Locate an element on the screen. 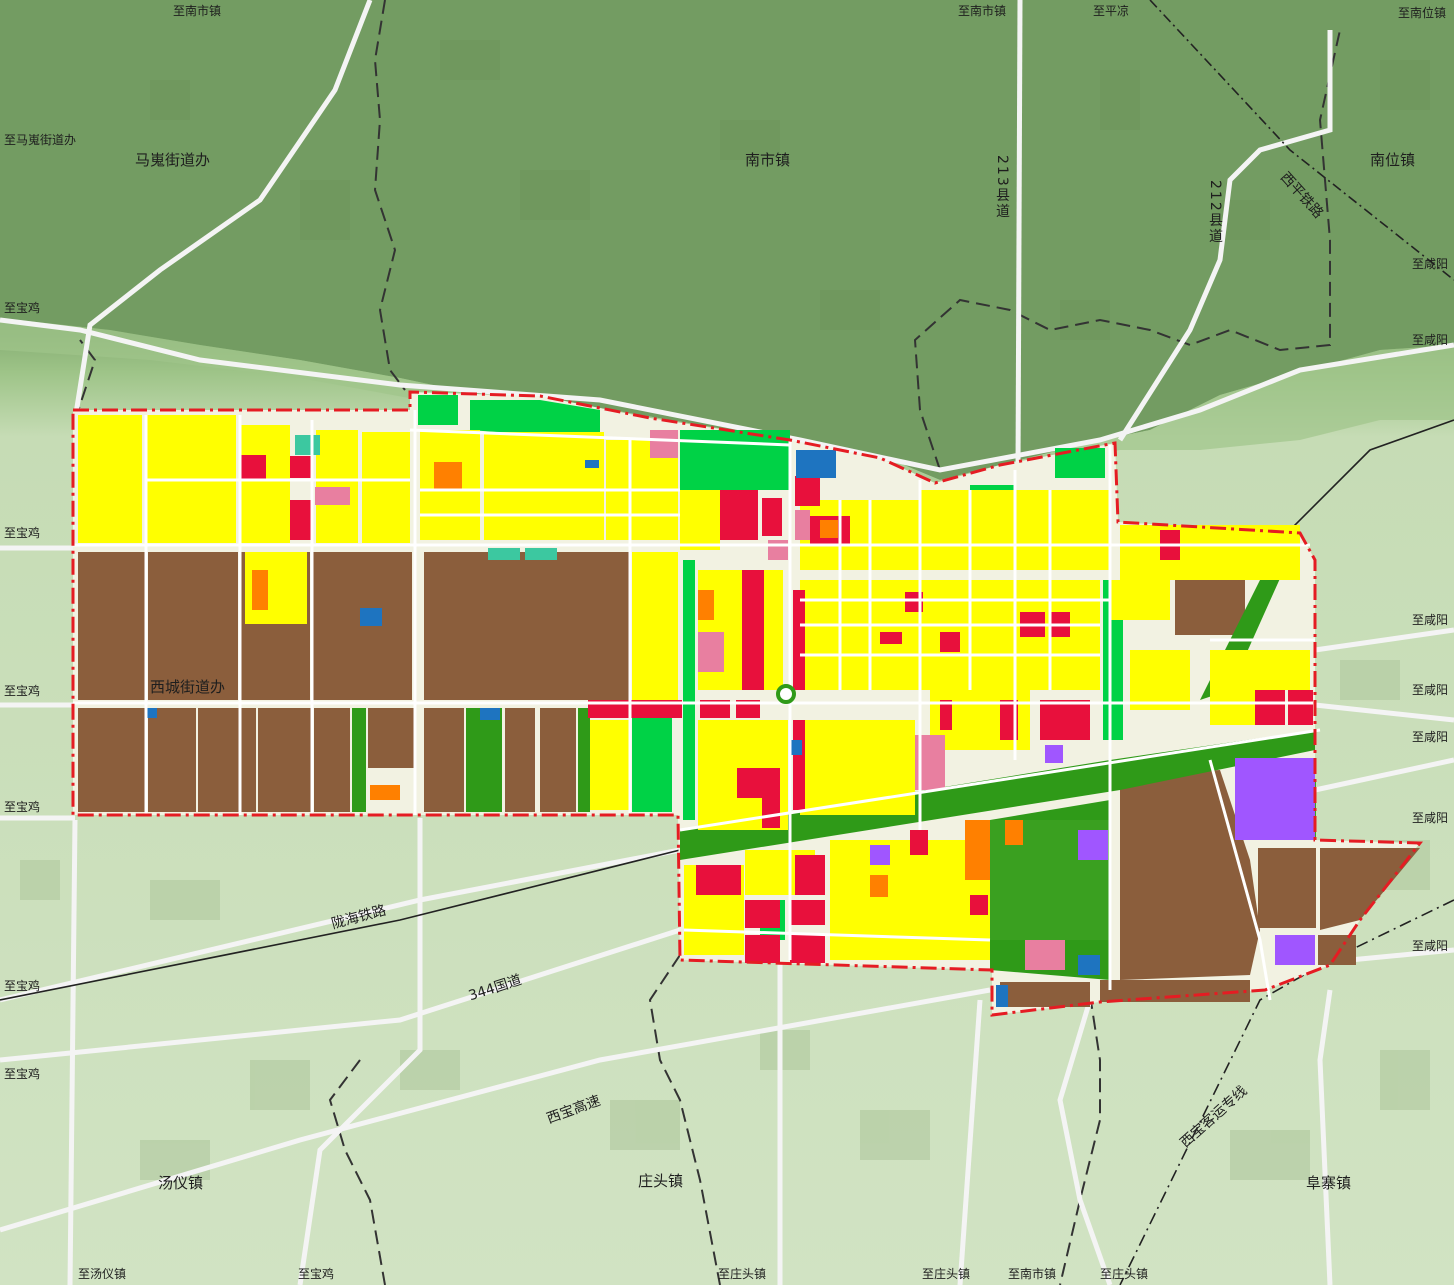 The height and width of the screenshot is (1285, 1454). central-roundabout is located at coordinates (786, 694).